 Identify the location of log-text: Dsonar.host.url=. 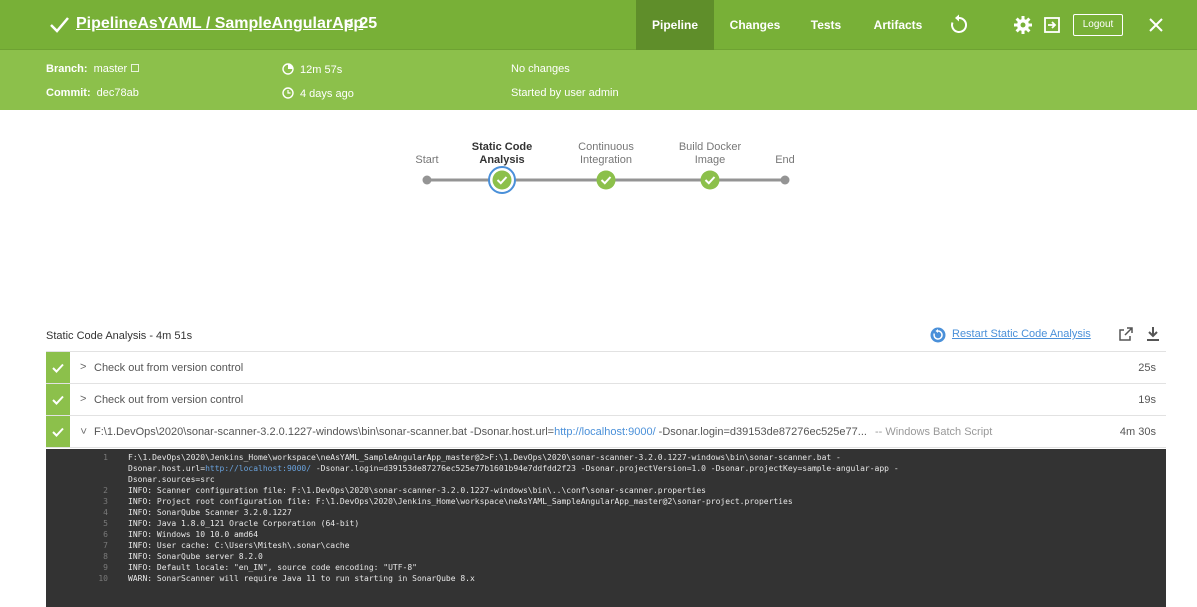
(167, 468).